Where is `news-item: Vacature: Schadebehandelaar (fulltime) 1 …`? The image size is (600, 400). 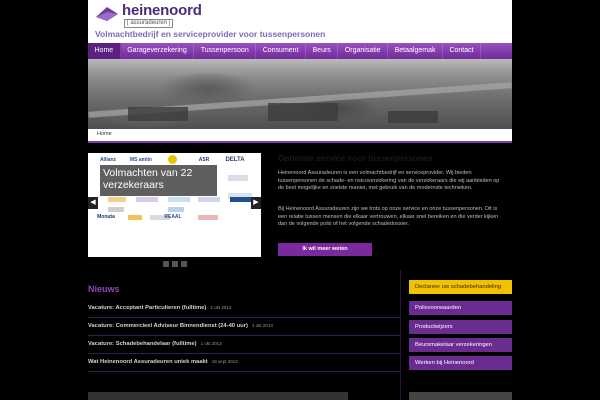 news-item: Vacature: Schadebehandelaar (fulltime) 1 … is located at coordinates (244, 345).